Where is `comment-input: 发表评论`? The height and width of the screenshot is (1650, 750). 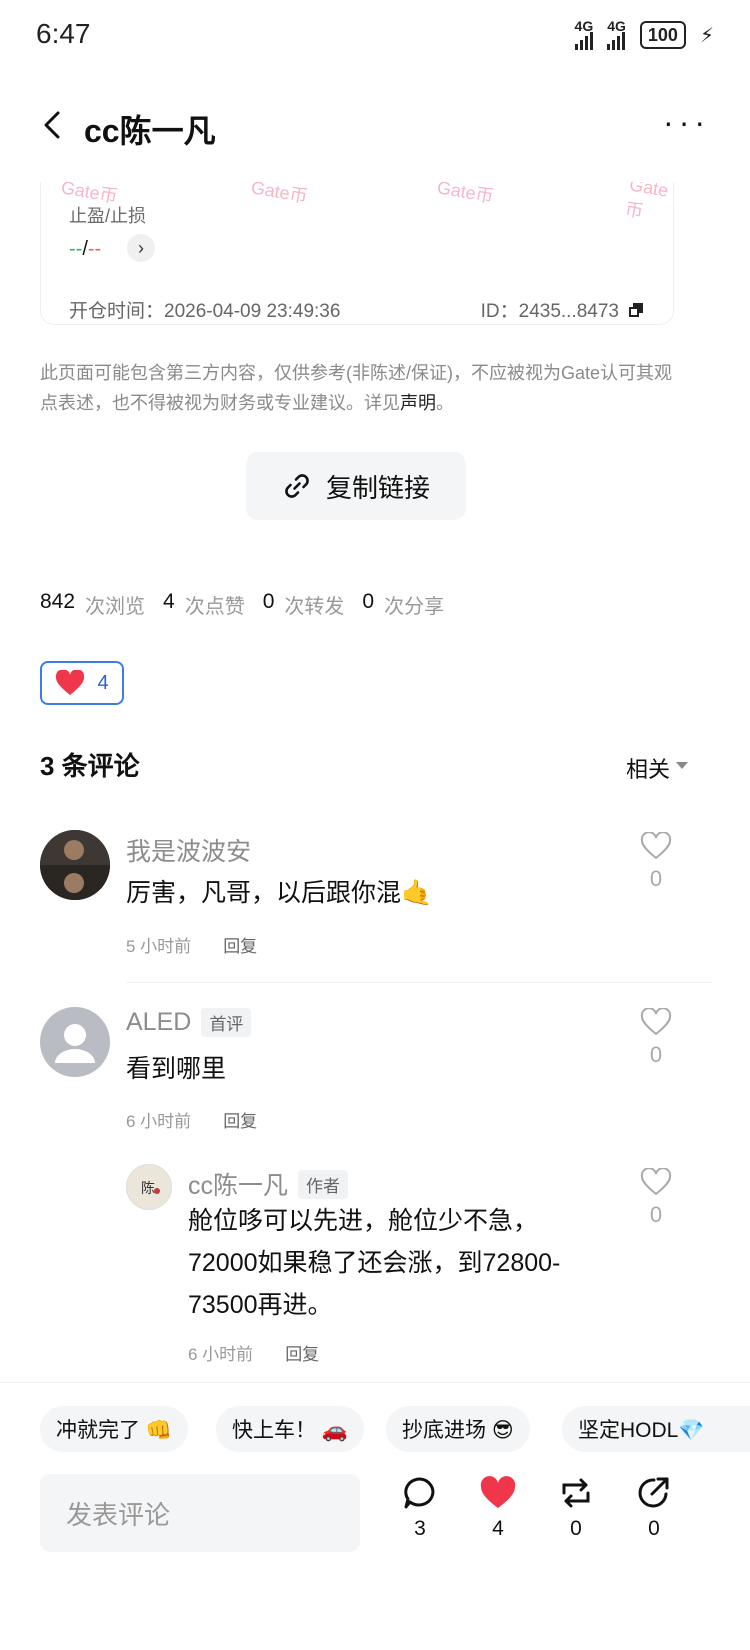 comment-input: 发表评论 is located at coordinates (200, 1513).